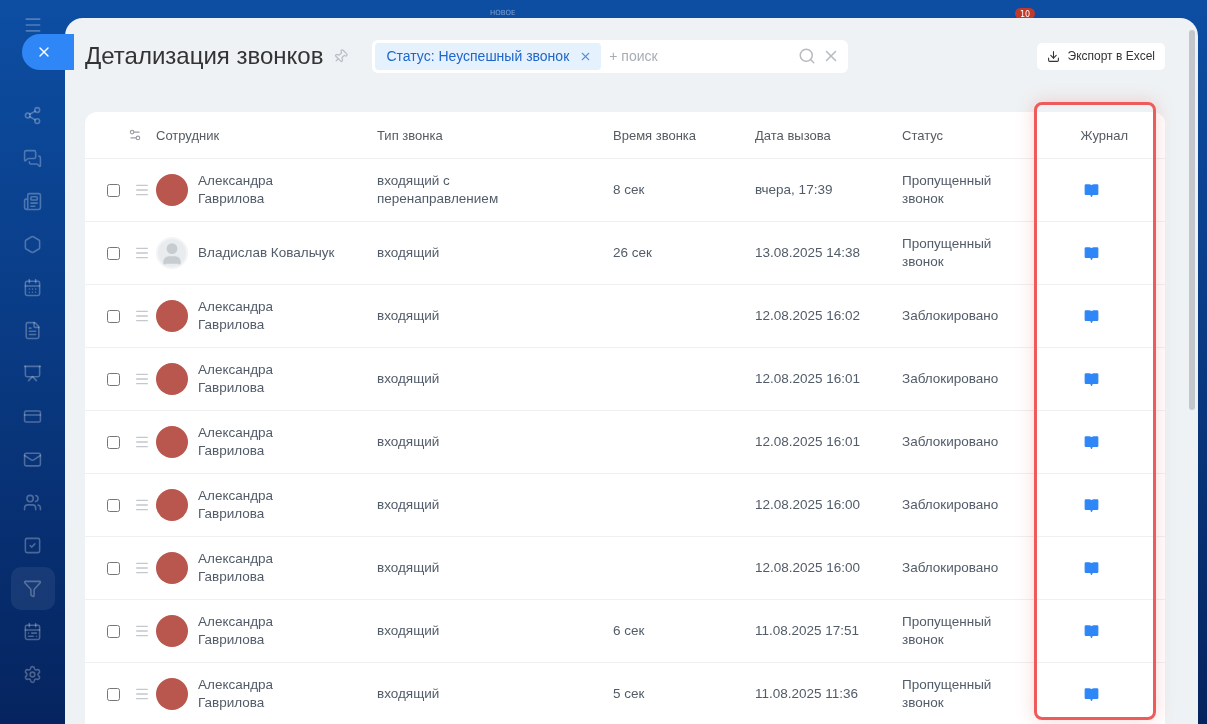 This screenshot has height=724, width=1207. Describe the element at coordinates (1100, 56) in the screenshot. I see `export-button: Экспорт в Excel` at that location.